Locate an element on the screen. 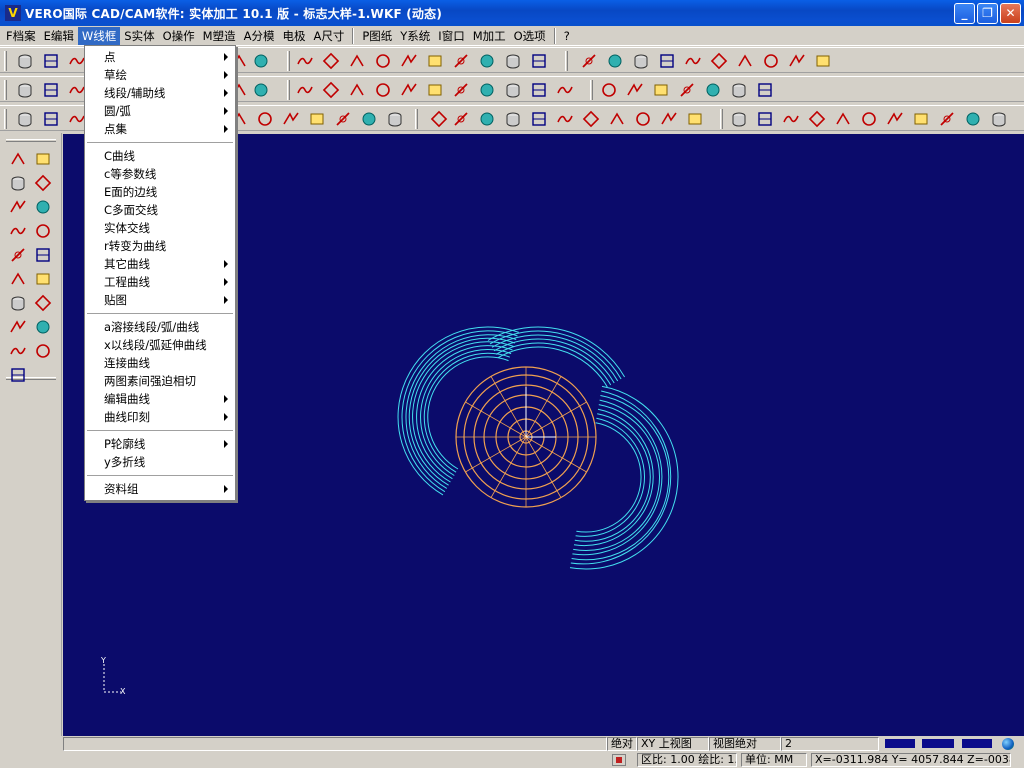 Image resolution: width=1024 pixels, height=768 pixels. globe-icon is located at coordinates (1008, 744).